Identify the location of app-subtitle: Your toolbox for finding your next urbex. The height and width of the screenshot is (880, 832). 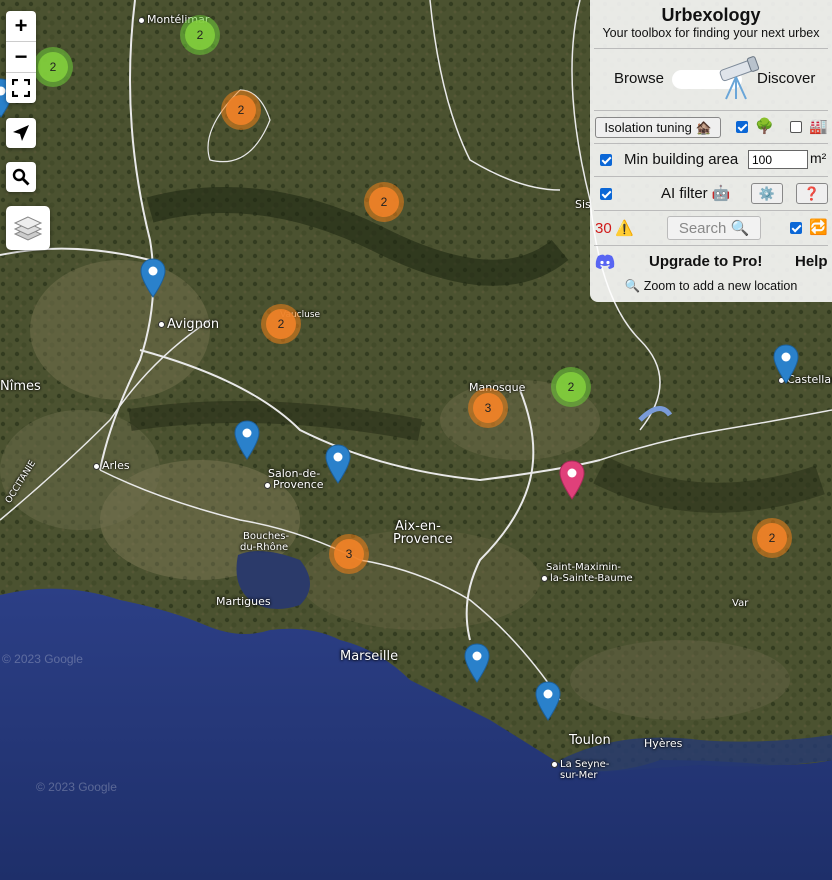
(711, 33).